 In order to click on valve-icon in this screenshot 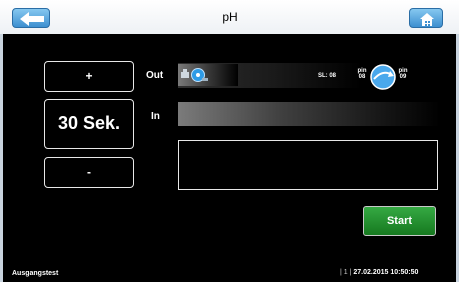, I will do `click(383, 77)`.